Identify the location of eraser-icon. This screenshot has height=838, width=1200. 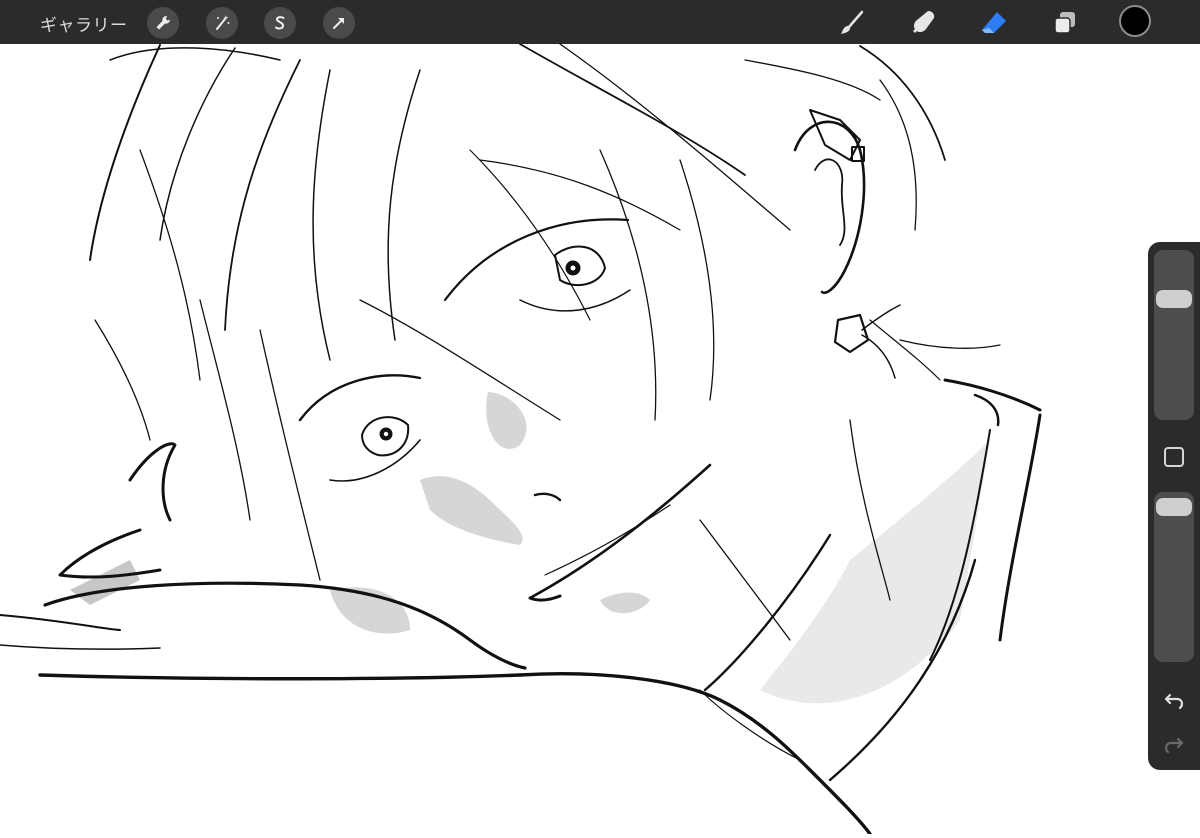
(994, 23).